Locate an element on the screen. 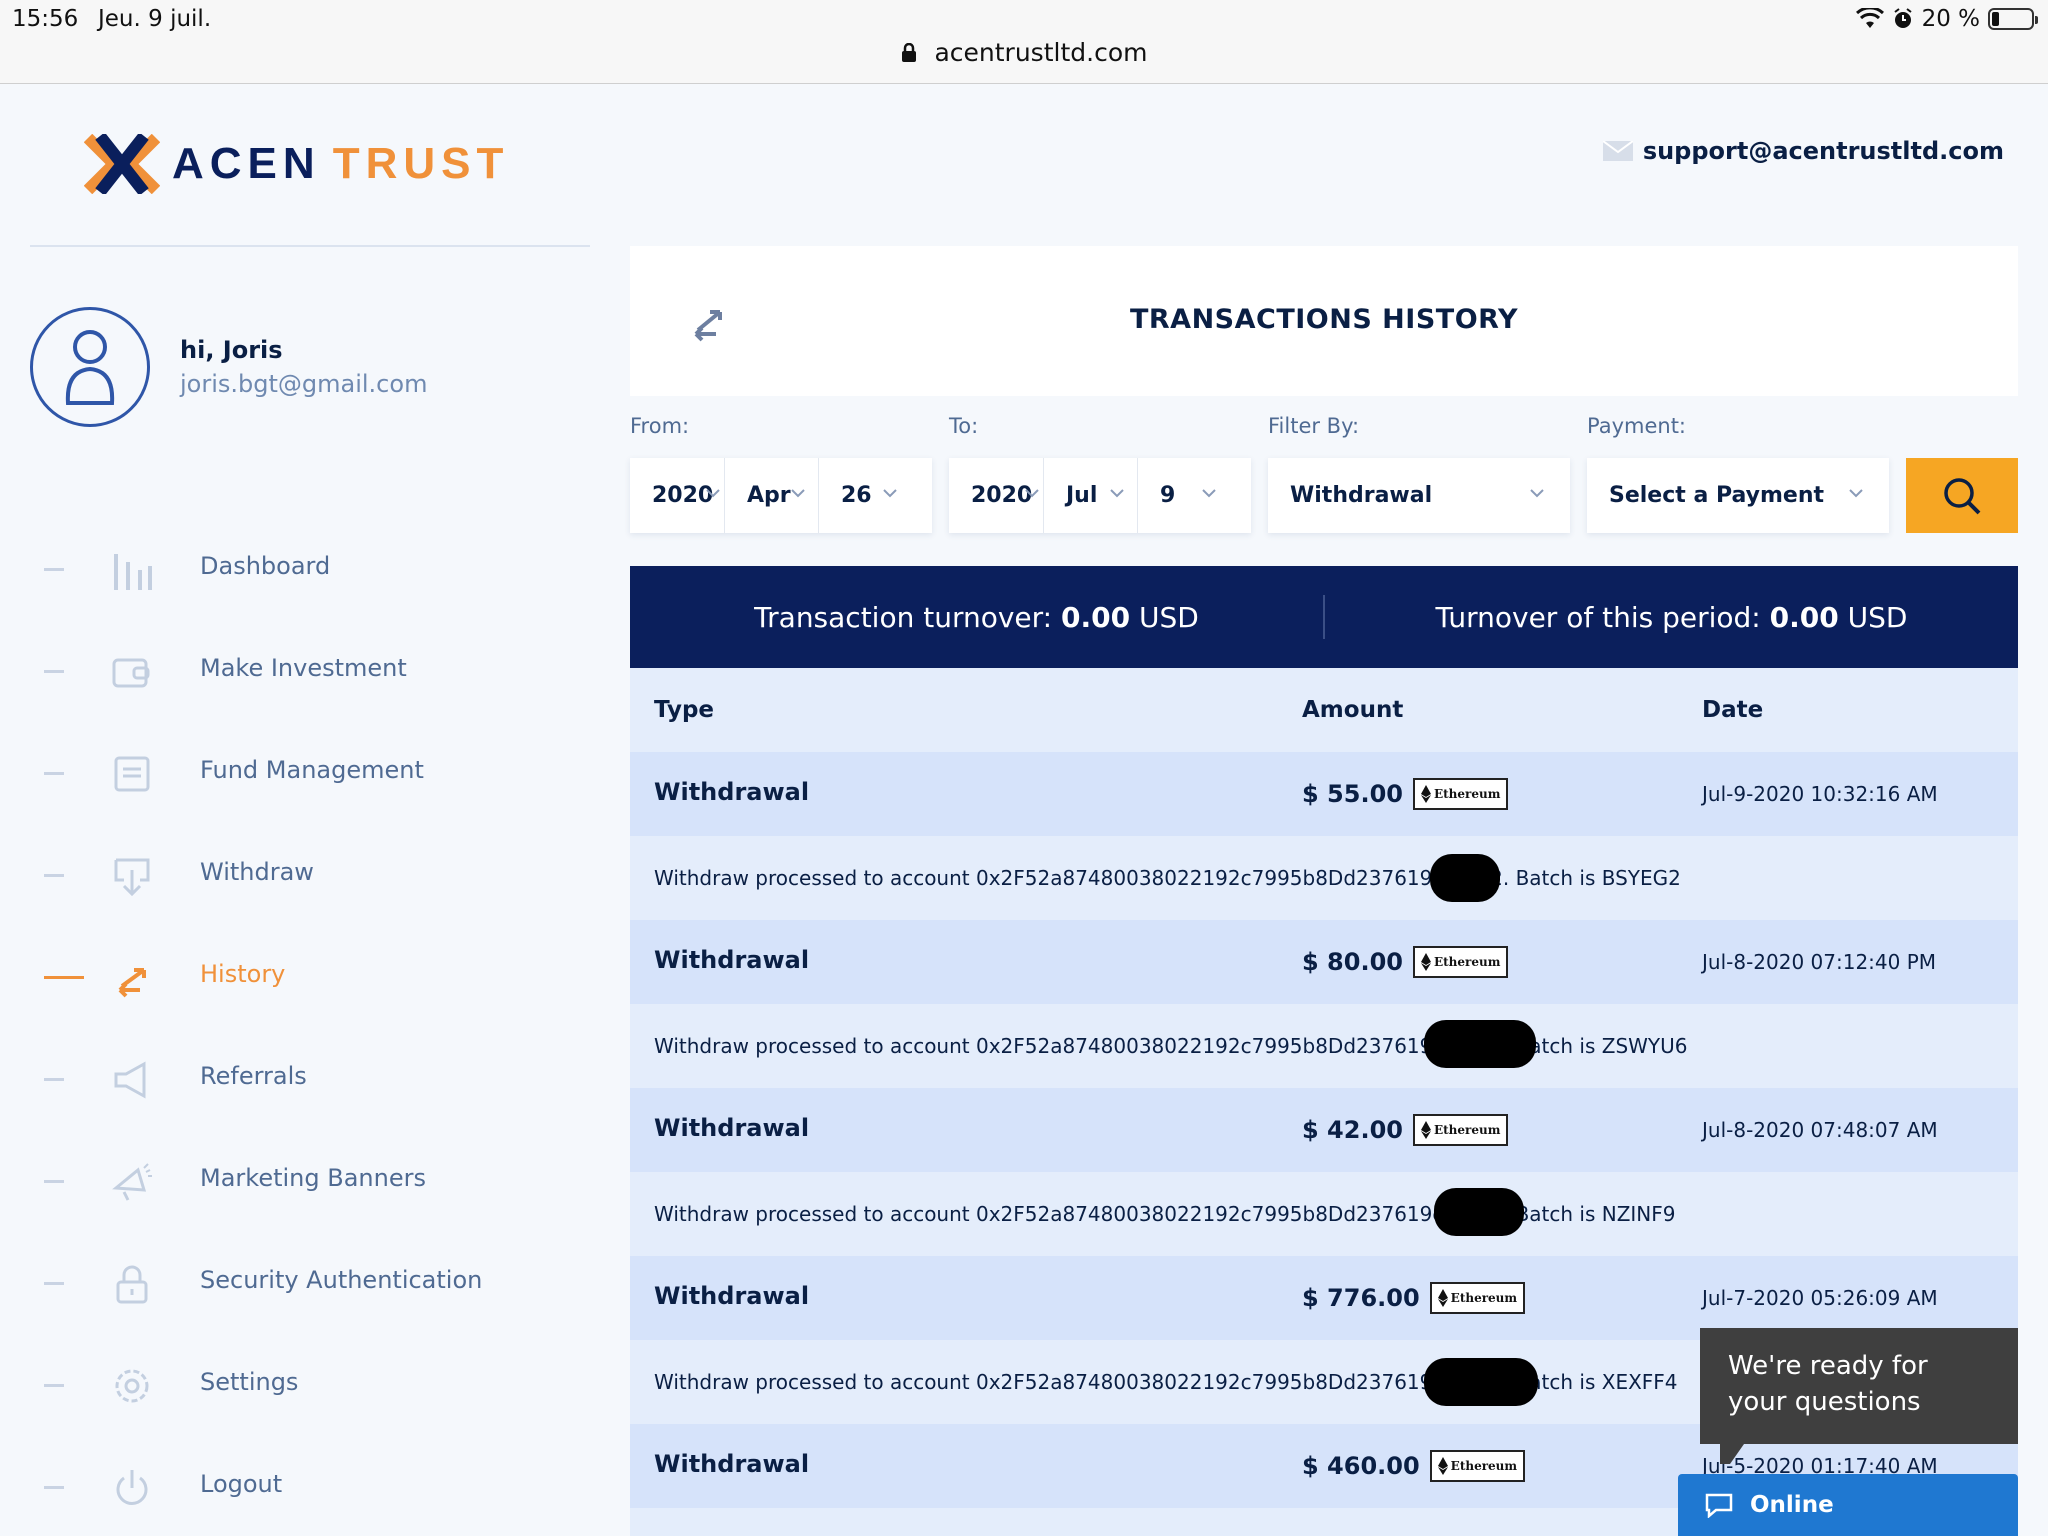 The width and height of the screenshot is (2048, 1536). filter-by-select: Withdrawal is located at coordinates (1419, 495).